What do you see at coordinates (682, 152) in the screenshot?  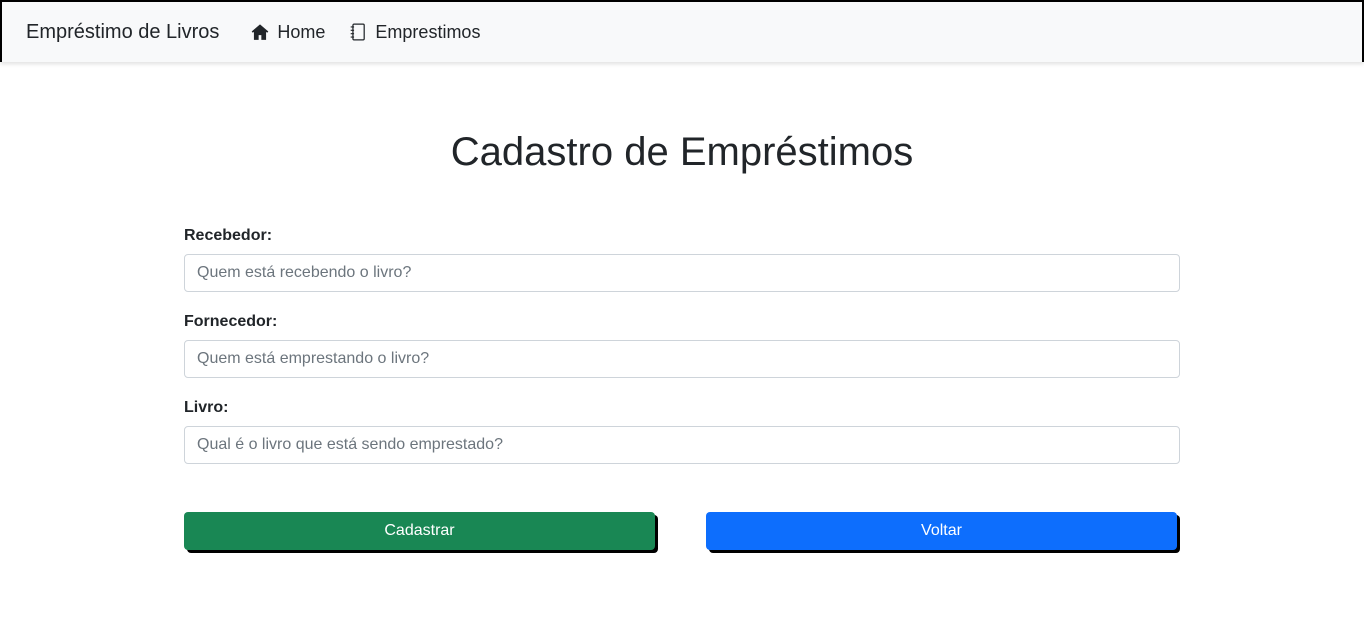 I see `page-title: Cadastro de Empréstimos` at bounding box center [682, 152].